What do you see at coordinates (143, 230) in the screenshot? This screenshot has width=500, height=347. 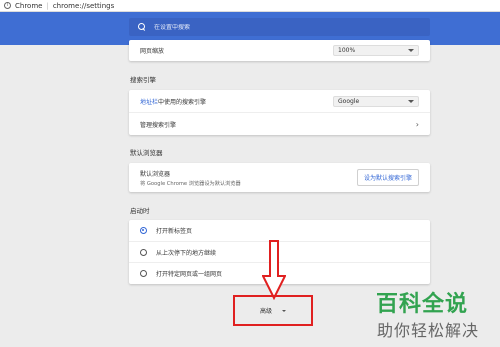 I see `radio-checked-icon` at bounding box center [143, 230].